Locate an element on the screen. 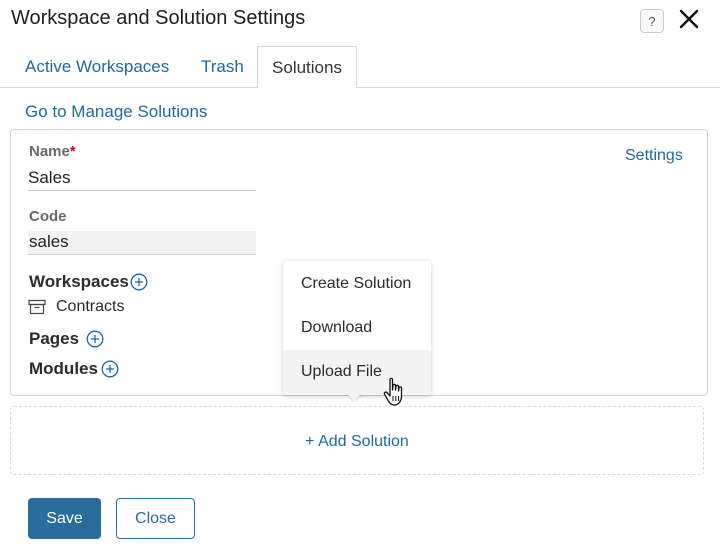  tab-solutions: Solutions is located at coordinates (307, 67).